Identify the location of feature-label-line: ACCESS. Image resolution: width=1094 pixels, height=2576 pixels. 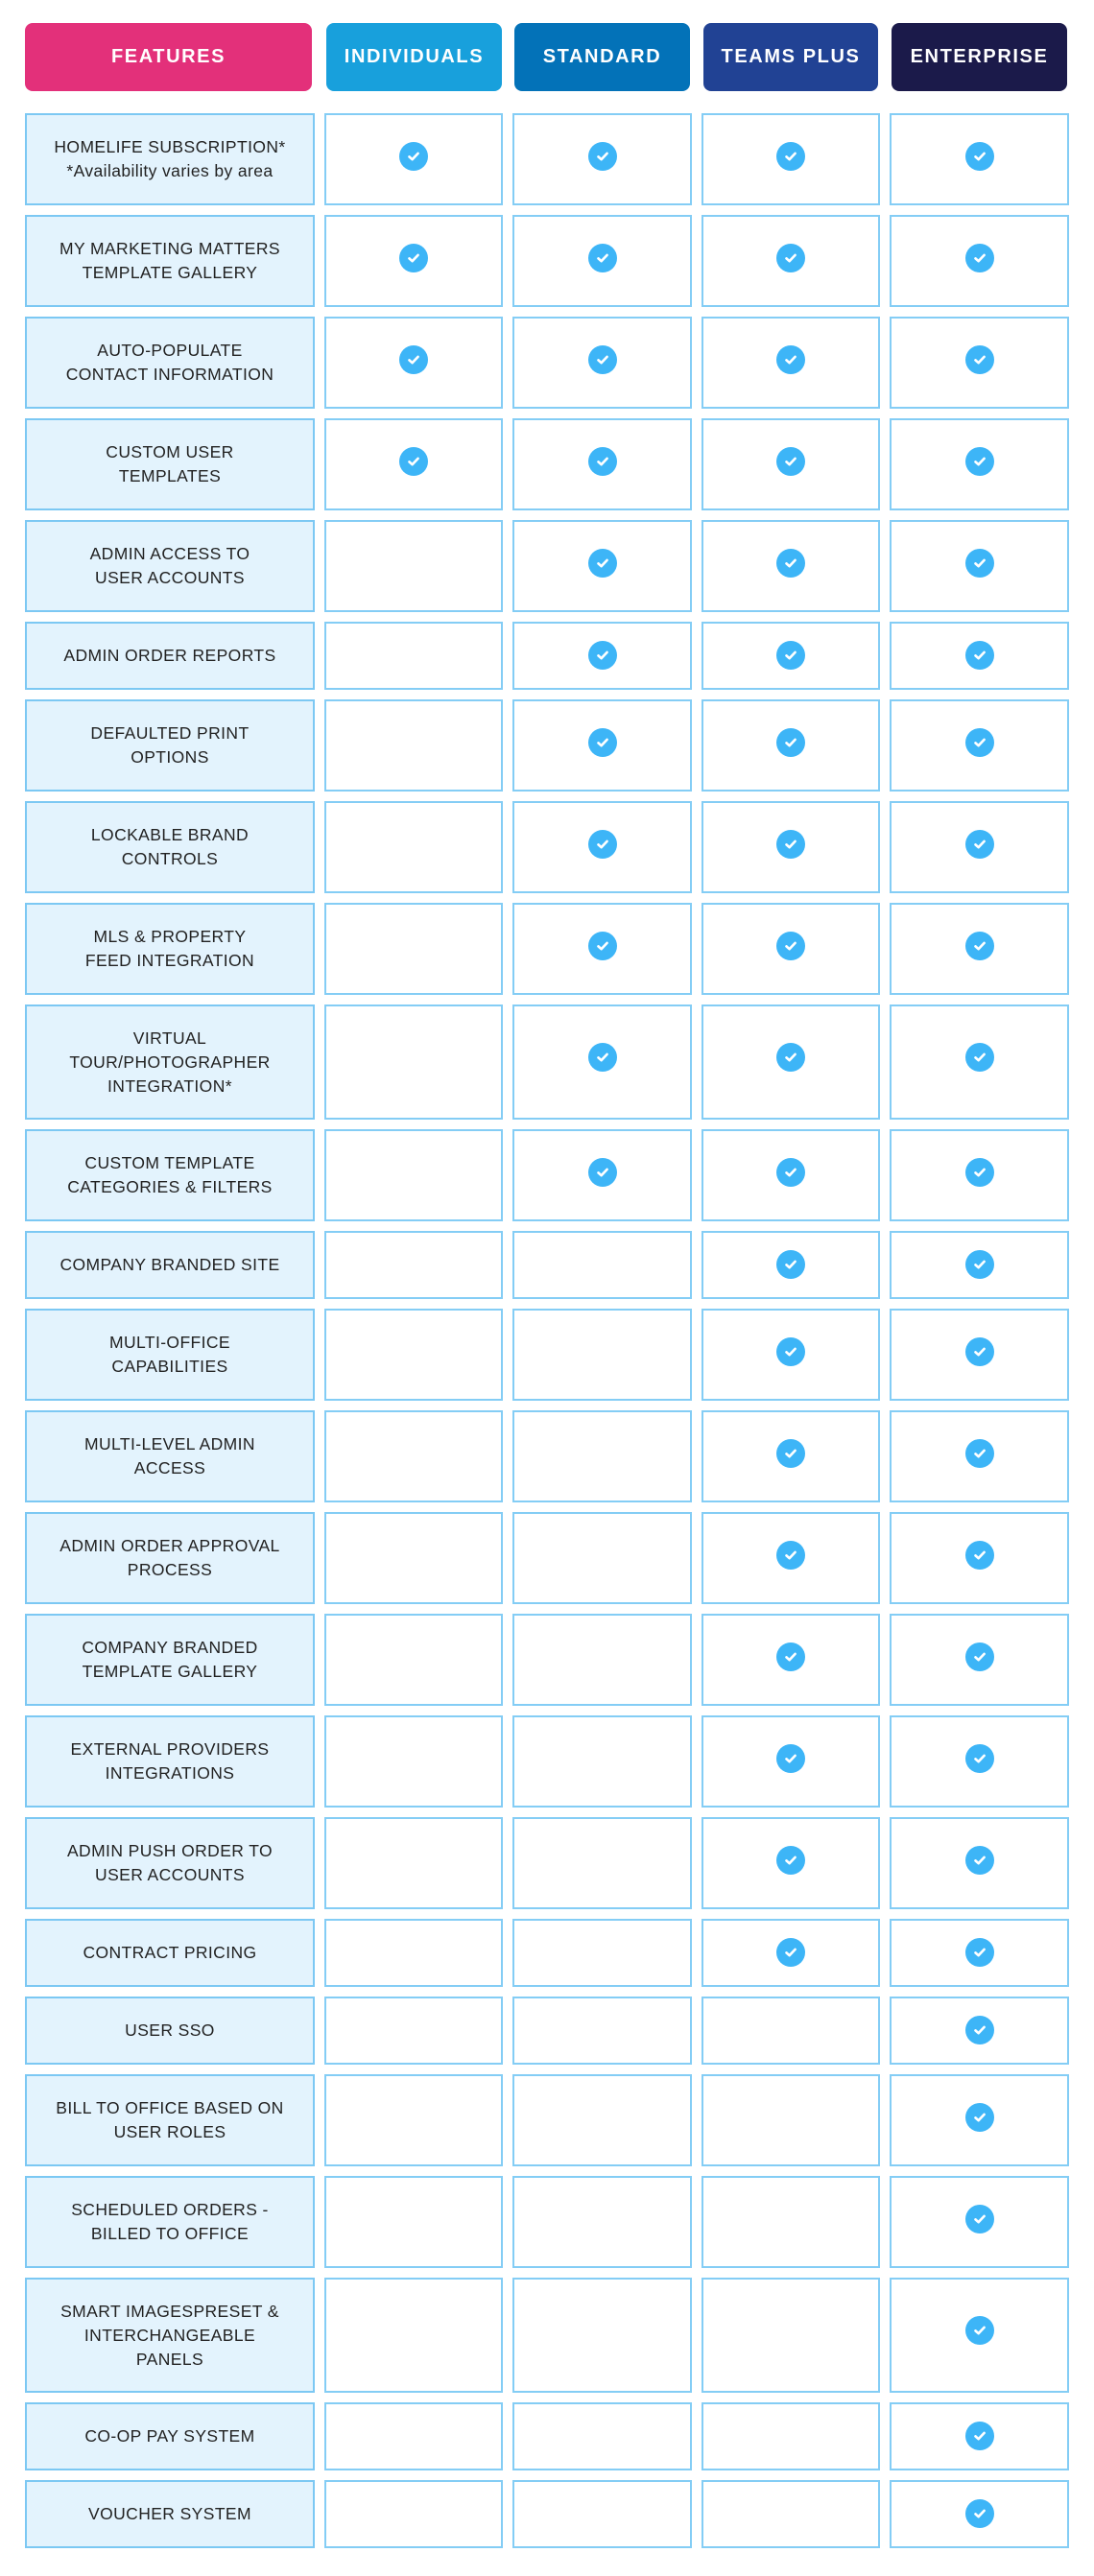
(169, 1467).